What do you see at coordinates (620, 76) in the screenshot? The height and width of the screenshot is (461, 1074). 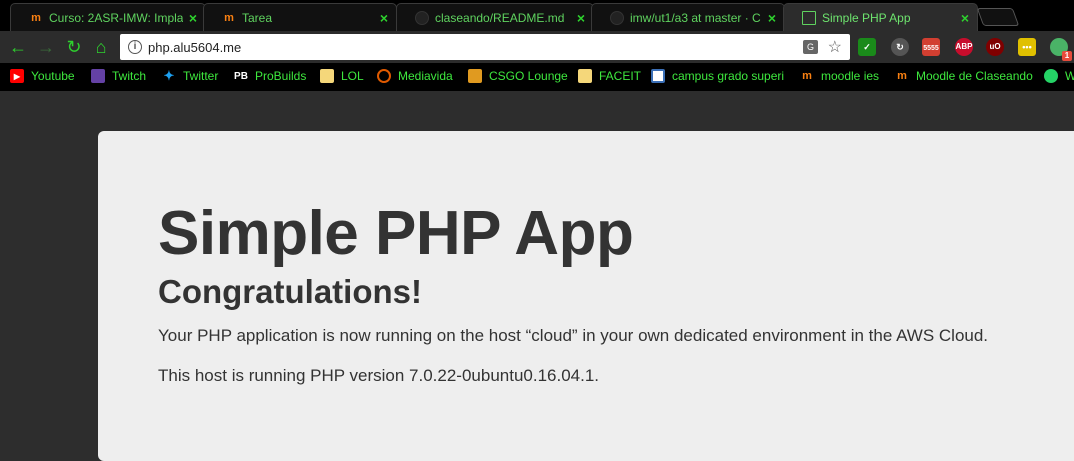 I see `bookmark-label: FACEIT` at bounding box center [620, 76].